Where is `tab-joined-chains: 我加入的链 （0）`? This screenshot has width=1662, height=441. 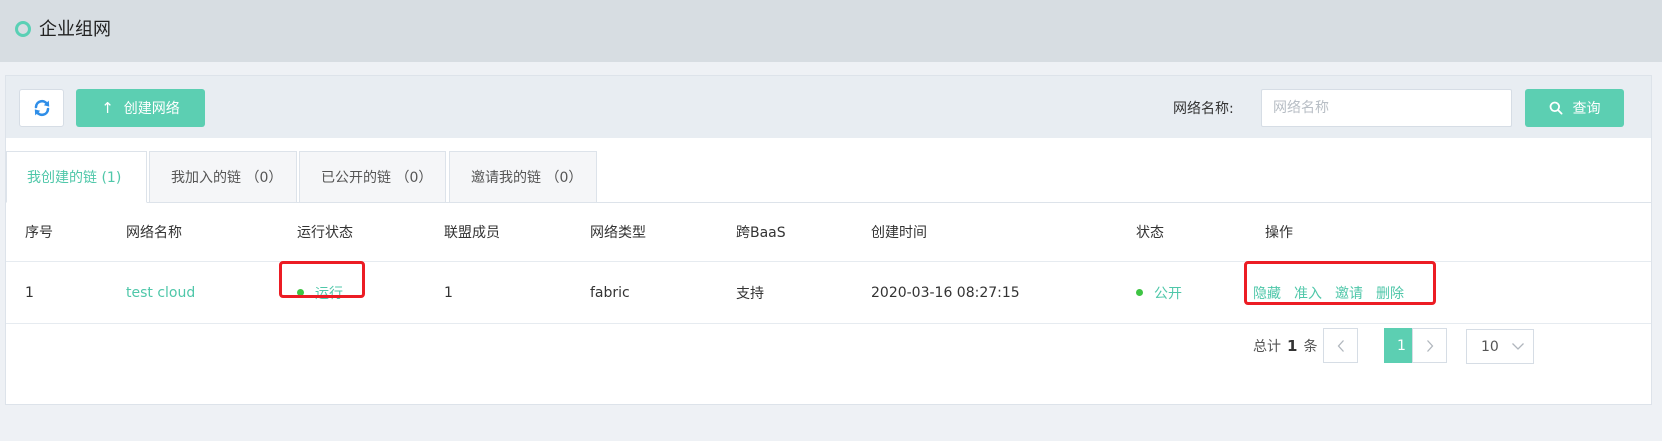
tab-joined-chains: 我加入的链 （0） is located at coordinates (223, 177).